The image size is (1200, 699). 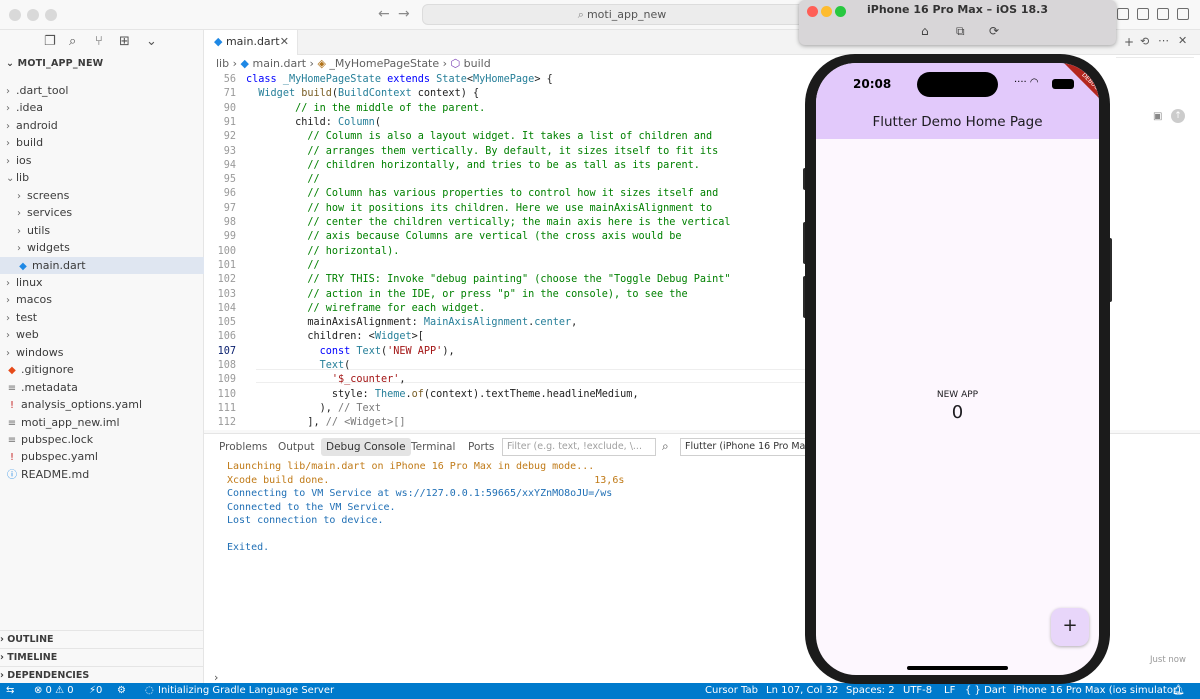 I want to click on customize-layout-icon, so click(x=1183, y=14).